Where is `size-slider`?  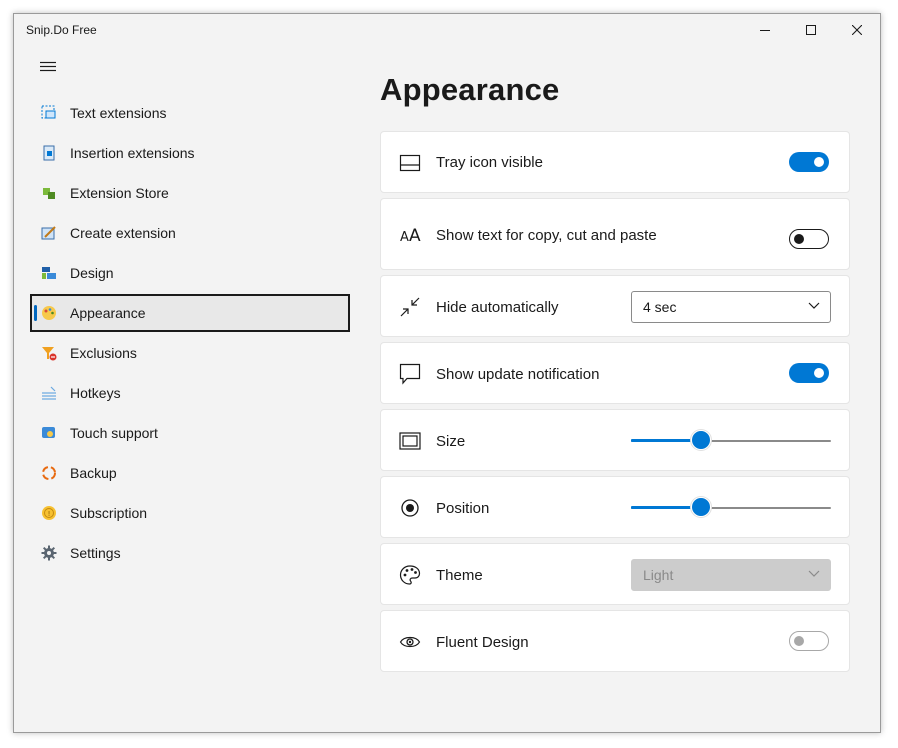 size-slider is located at coordinates (731, 441).